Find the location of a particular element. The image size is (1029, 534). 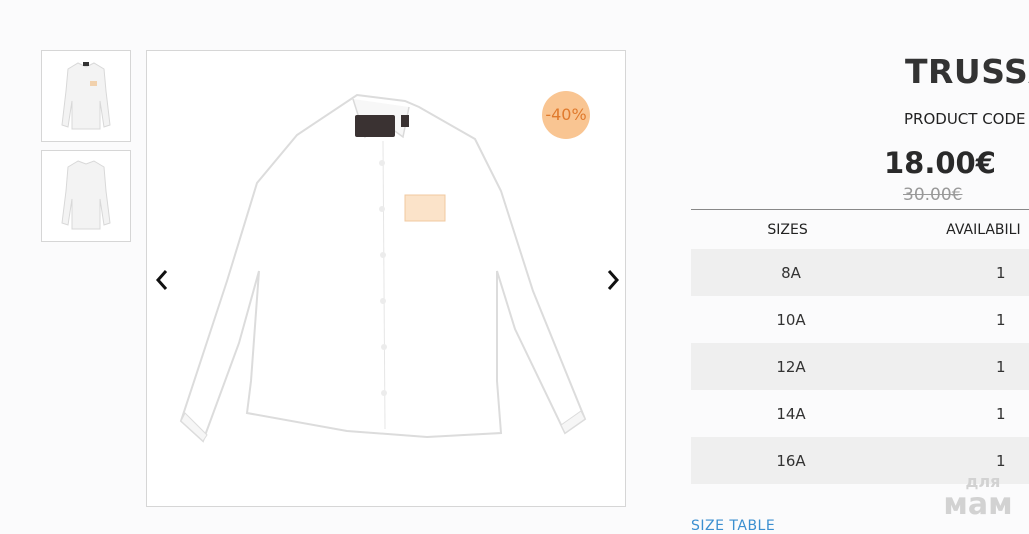

thumbnail-front is located at coordinates (86, 96).